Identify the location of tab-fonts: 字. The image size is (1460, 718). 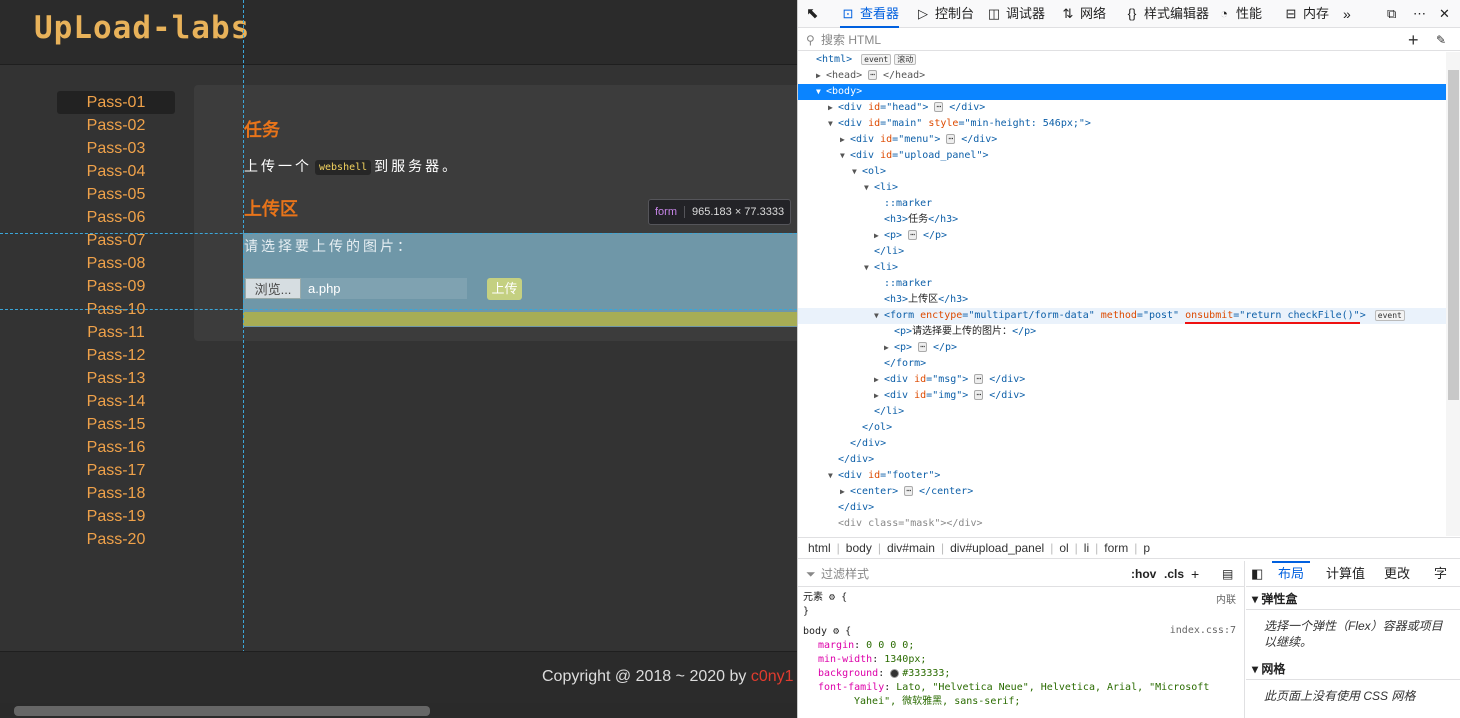
(1440, 574).